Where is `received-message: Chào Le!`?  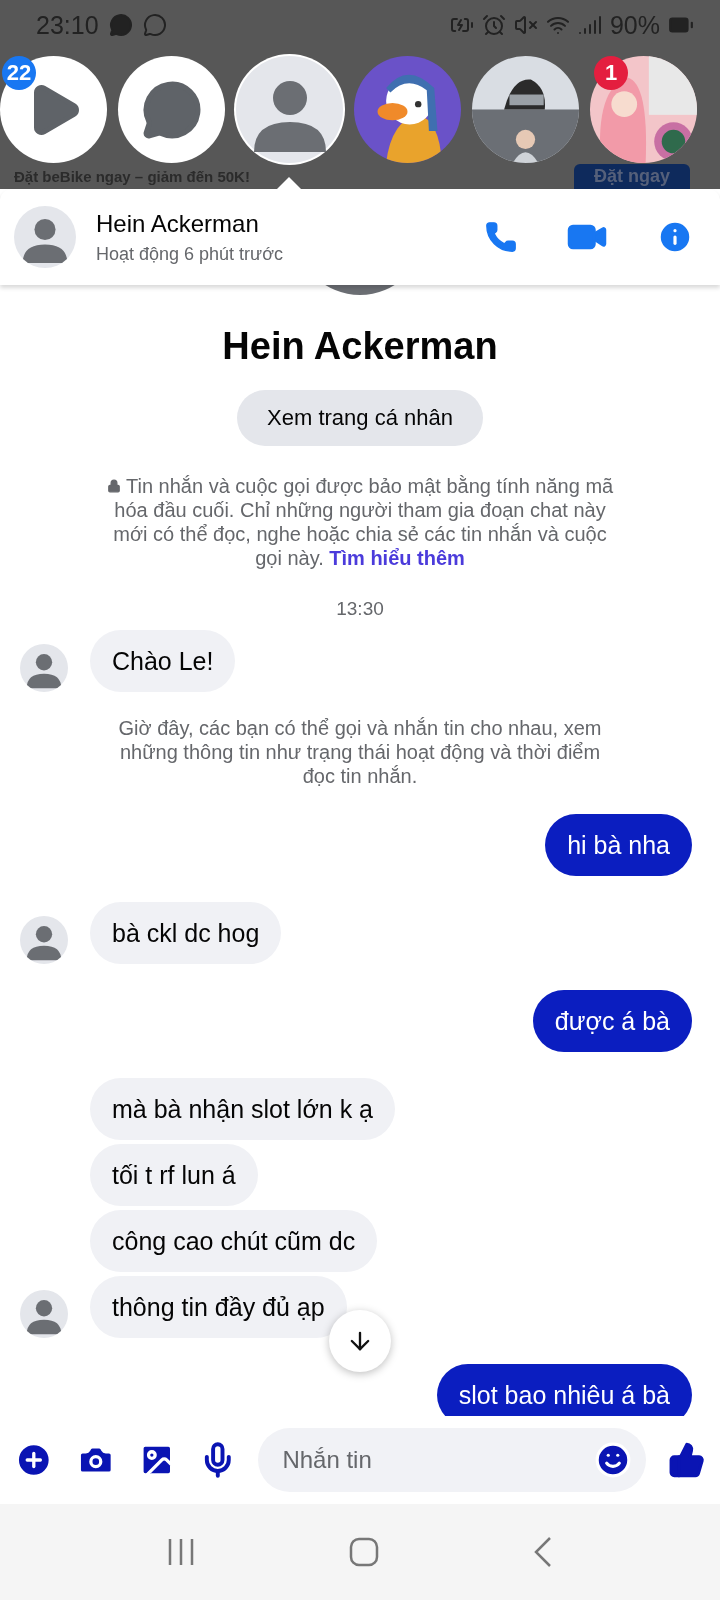 received-message: Chào Le! is located at coordinates (163, 661).